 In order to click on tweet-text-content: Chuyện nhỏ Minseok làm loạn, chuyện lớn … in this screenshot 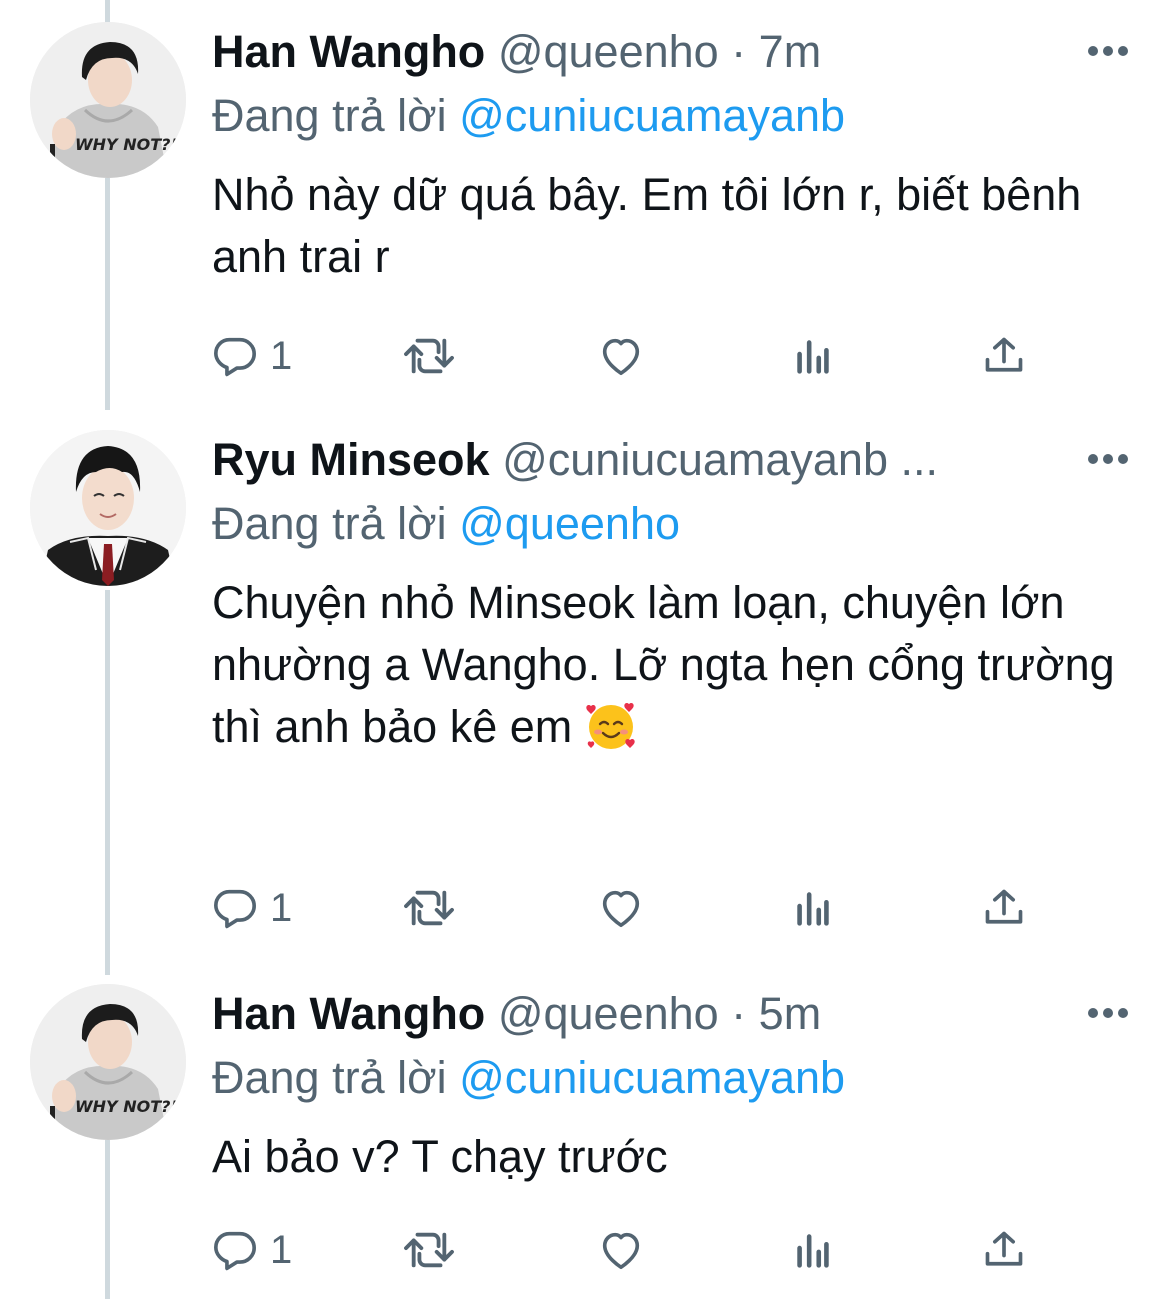, I will do `click(663, 664)`.